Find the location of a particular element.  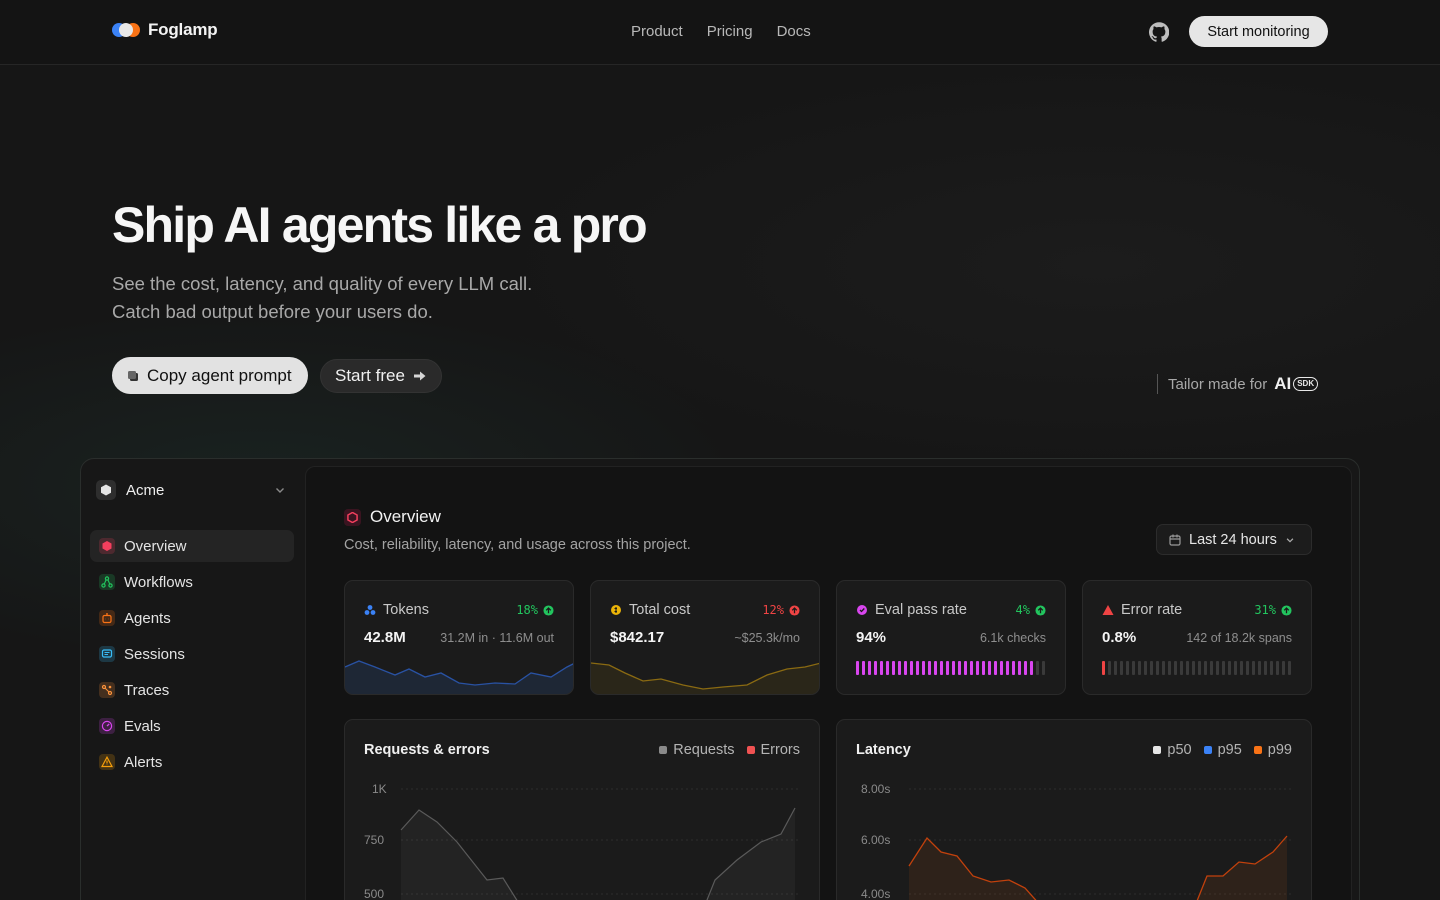

logo-icon is located at coordinates (126, 30).